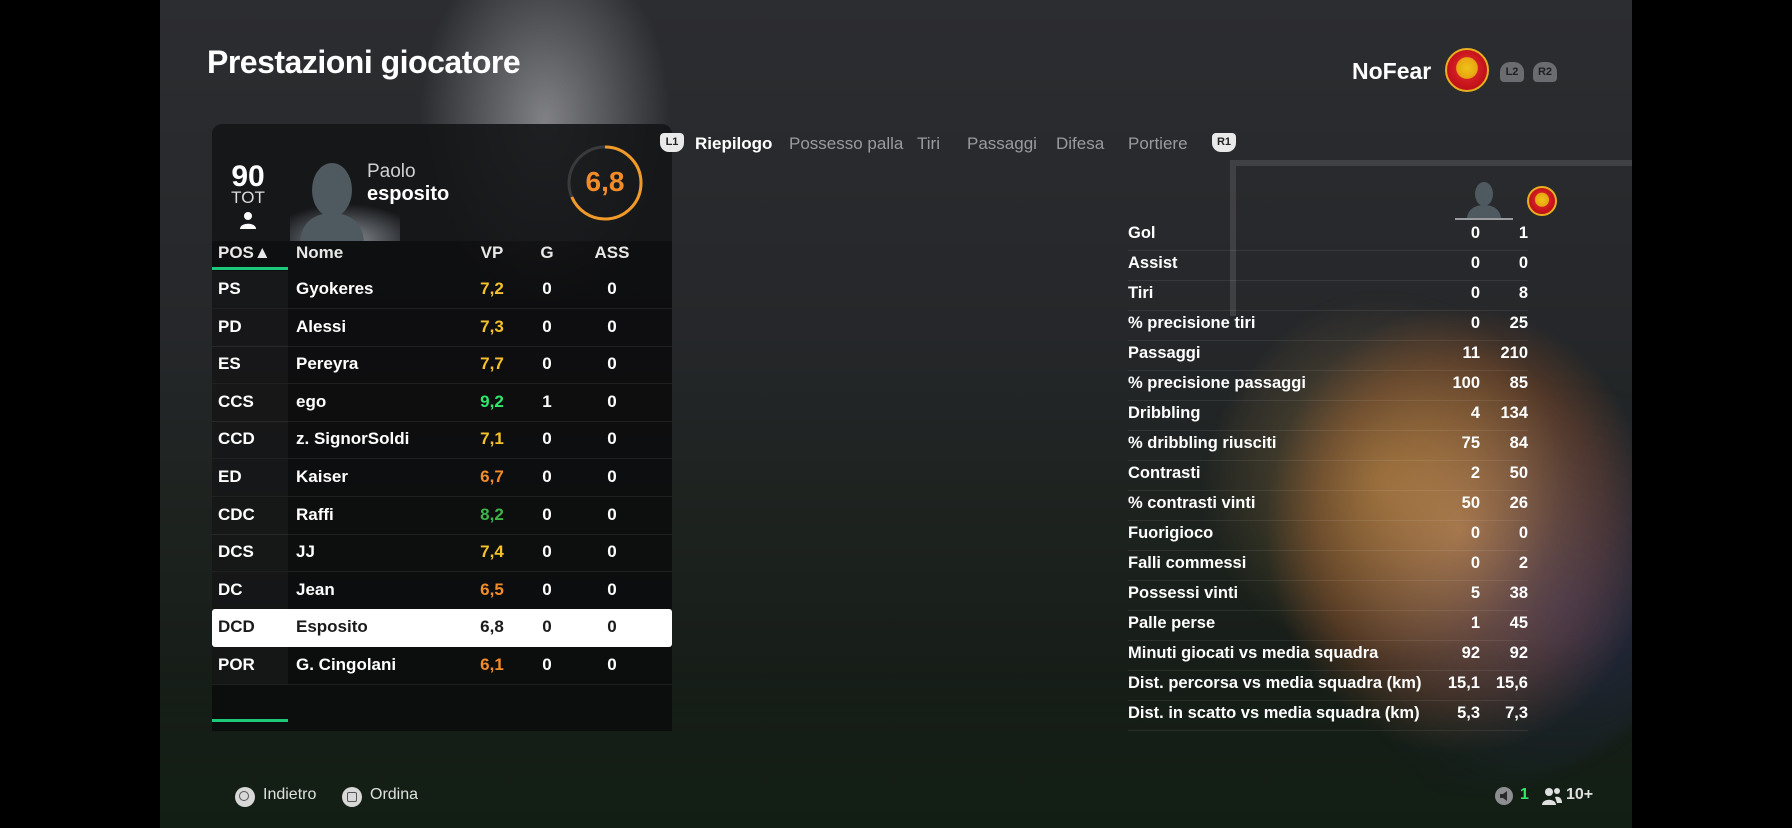 Image resolution: width=1792 pixels, height=828 pixels. Describe the element at coordinates (1080, 144) in the screenshot. I see `tab-difesa: Difesa` at that location.